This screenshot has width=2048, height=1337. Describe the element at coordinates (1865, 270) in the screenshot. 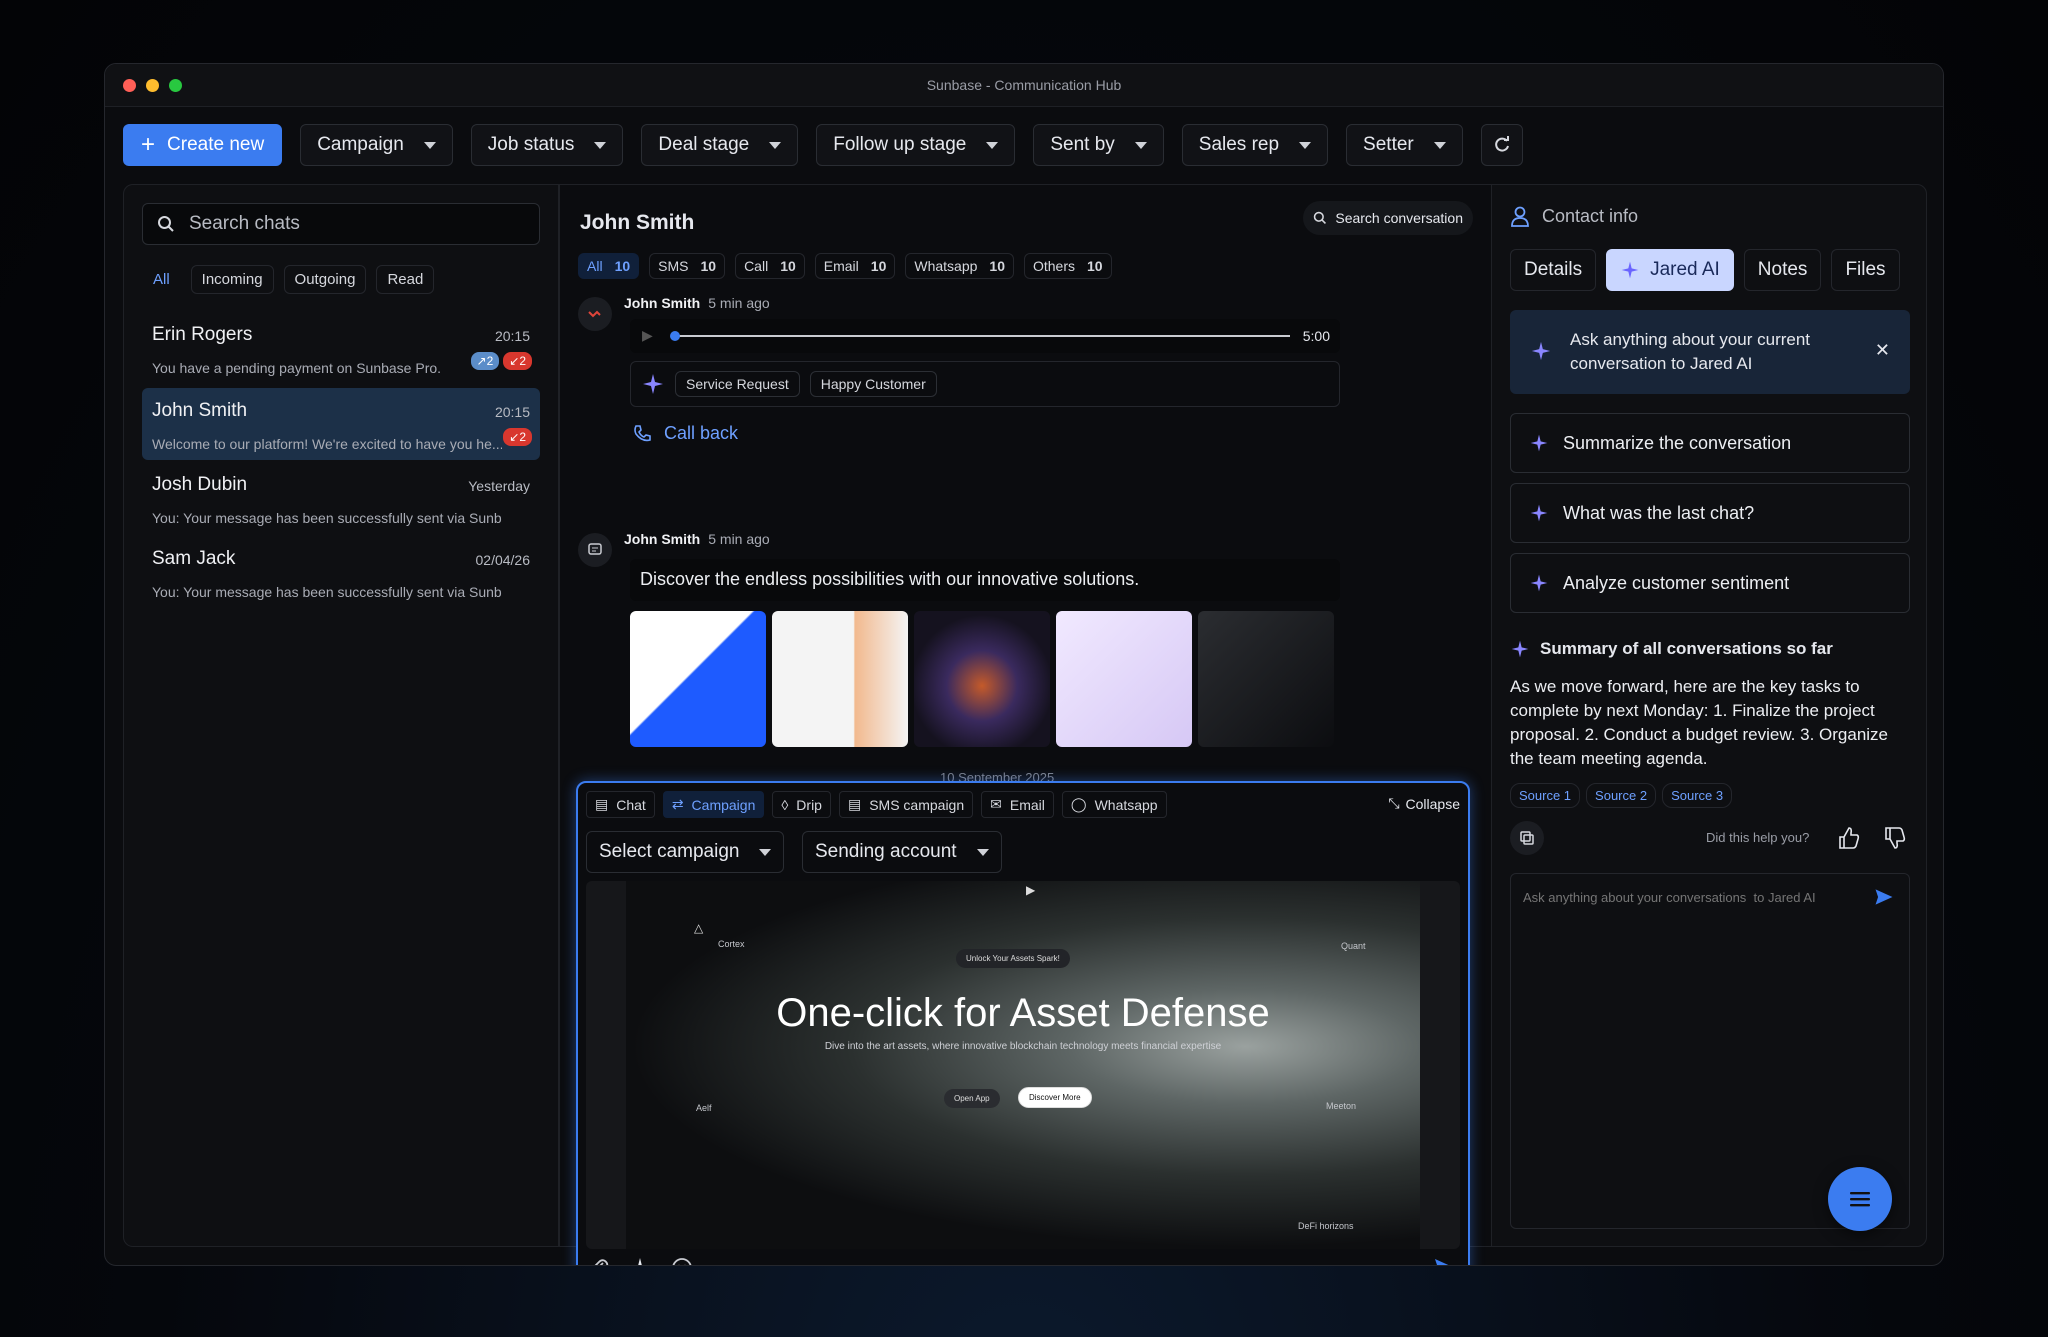

I see `tab-files: Files` at that location.